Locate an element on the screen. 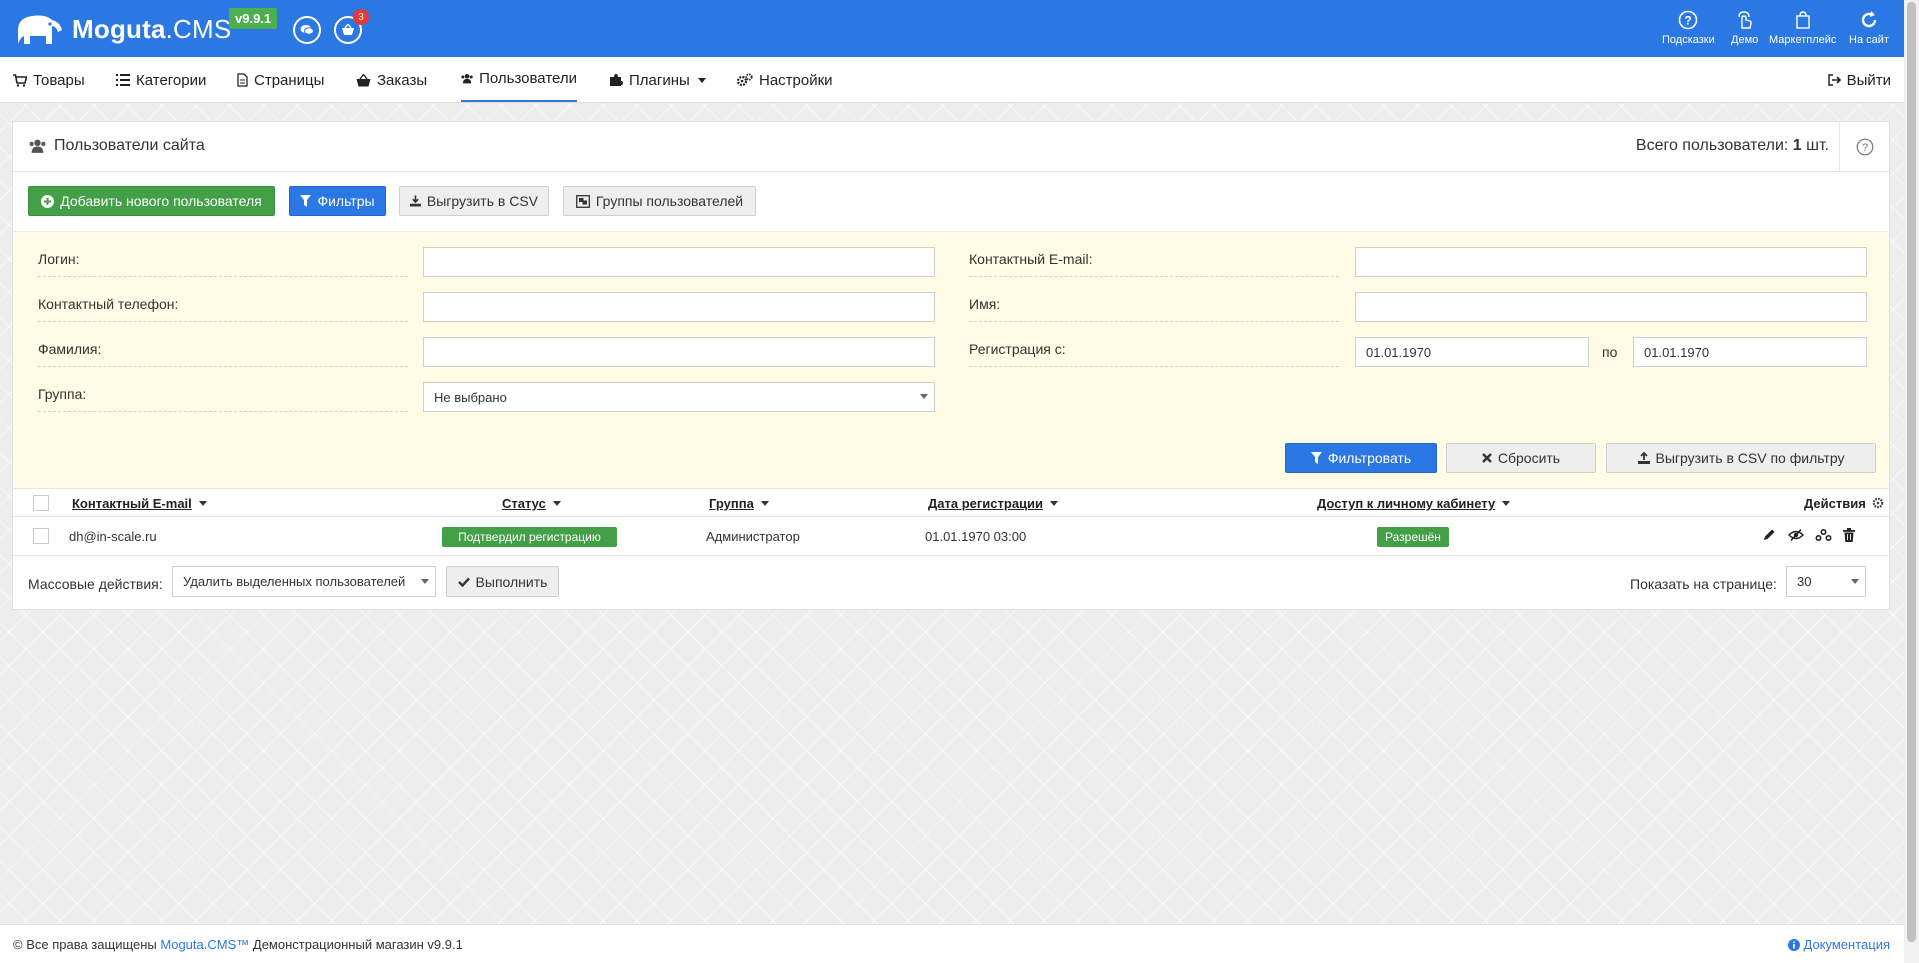 This screenshot has height=963, width=1919. add-user-button: Добавить нового пользователя is located at coordinates (151, 201).